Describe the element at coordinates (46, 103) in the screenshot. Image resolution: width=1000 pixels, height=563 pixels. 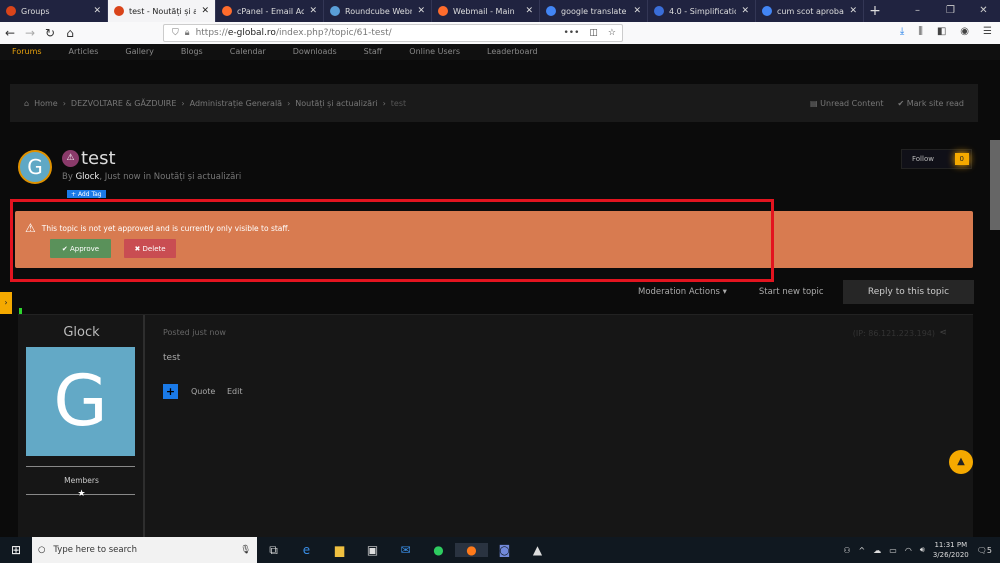
I see `breadcrumb-item: Home` at that location.